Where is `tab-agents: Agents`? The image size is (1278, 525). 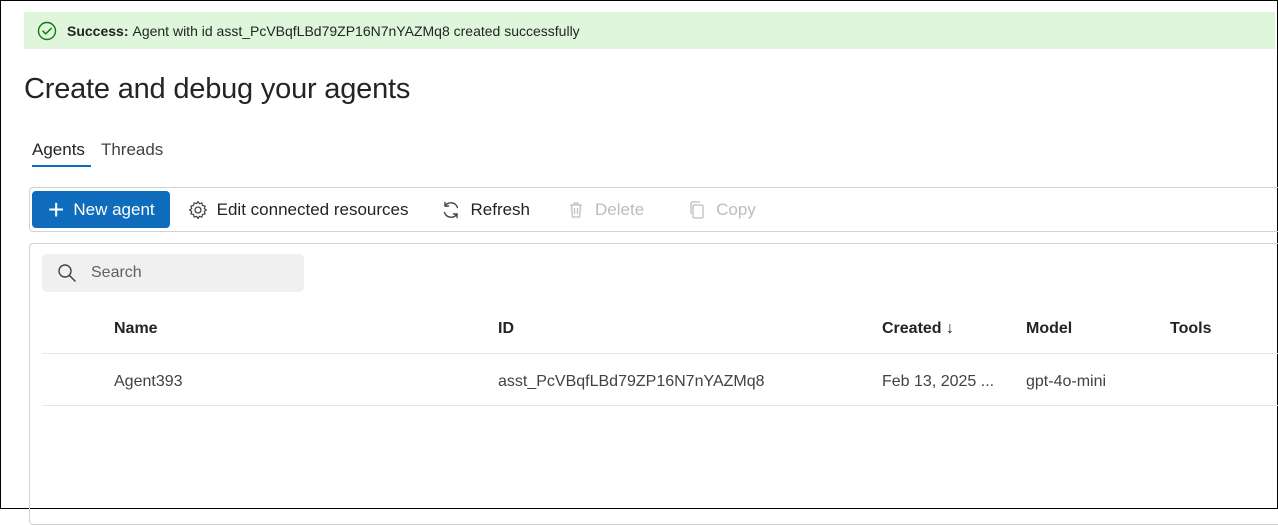
tab-agents: Agents is located at coordinates (58, 151).